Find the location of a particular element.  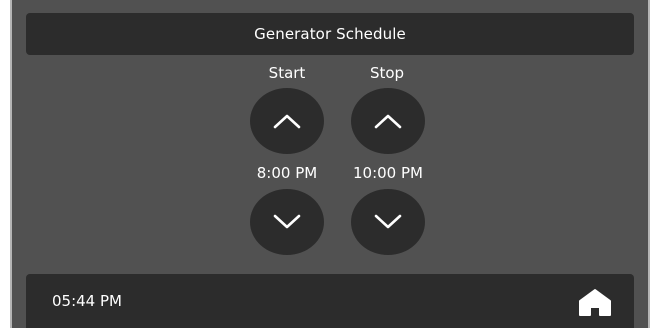

stop-increase-button is located at coordinates (388, 121).